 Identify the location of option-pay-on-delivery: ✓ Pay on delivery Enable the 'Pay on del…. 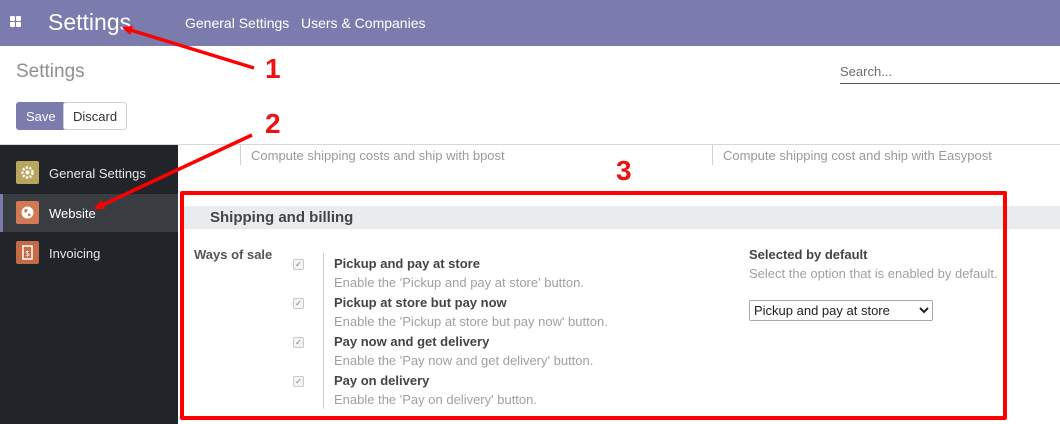
(488, 389).